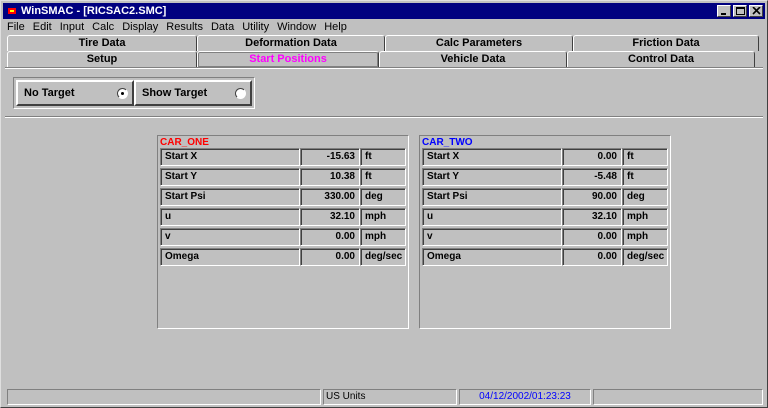 This screenshot has width=768, height=408. Describe the element at coordinates (230, 217) in the screenshot. I see `car-one-label: u` at that location.